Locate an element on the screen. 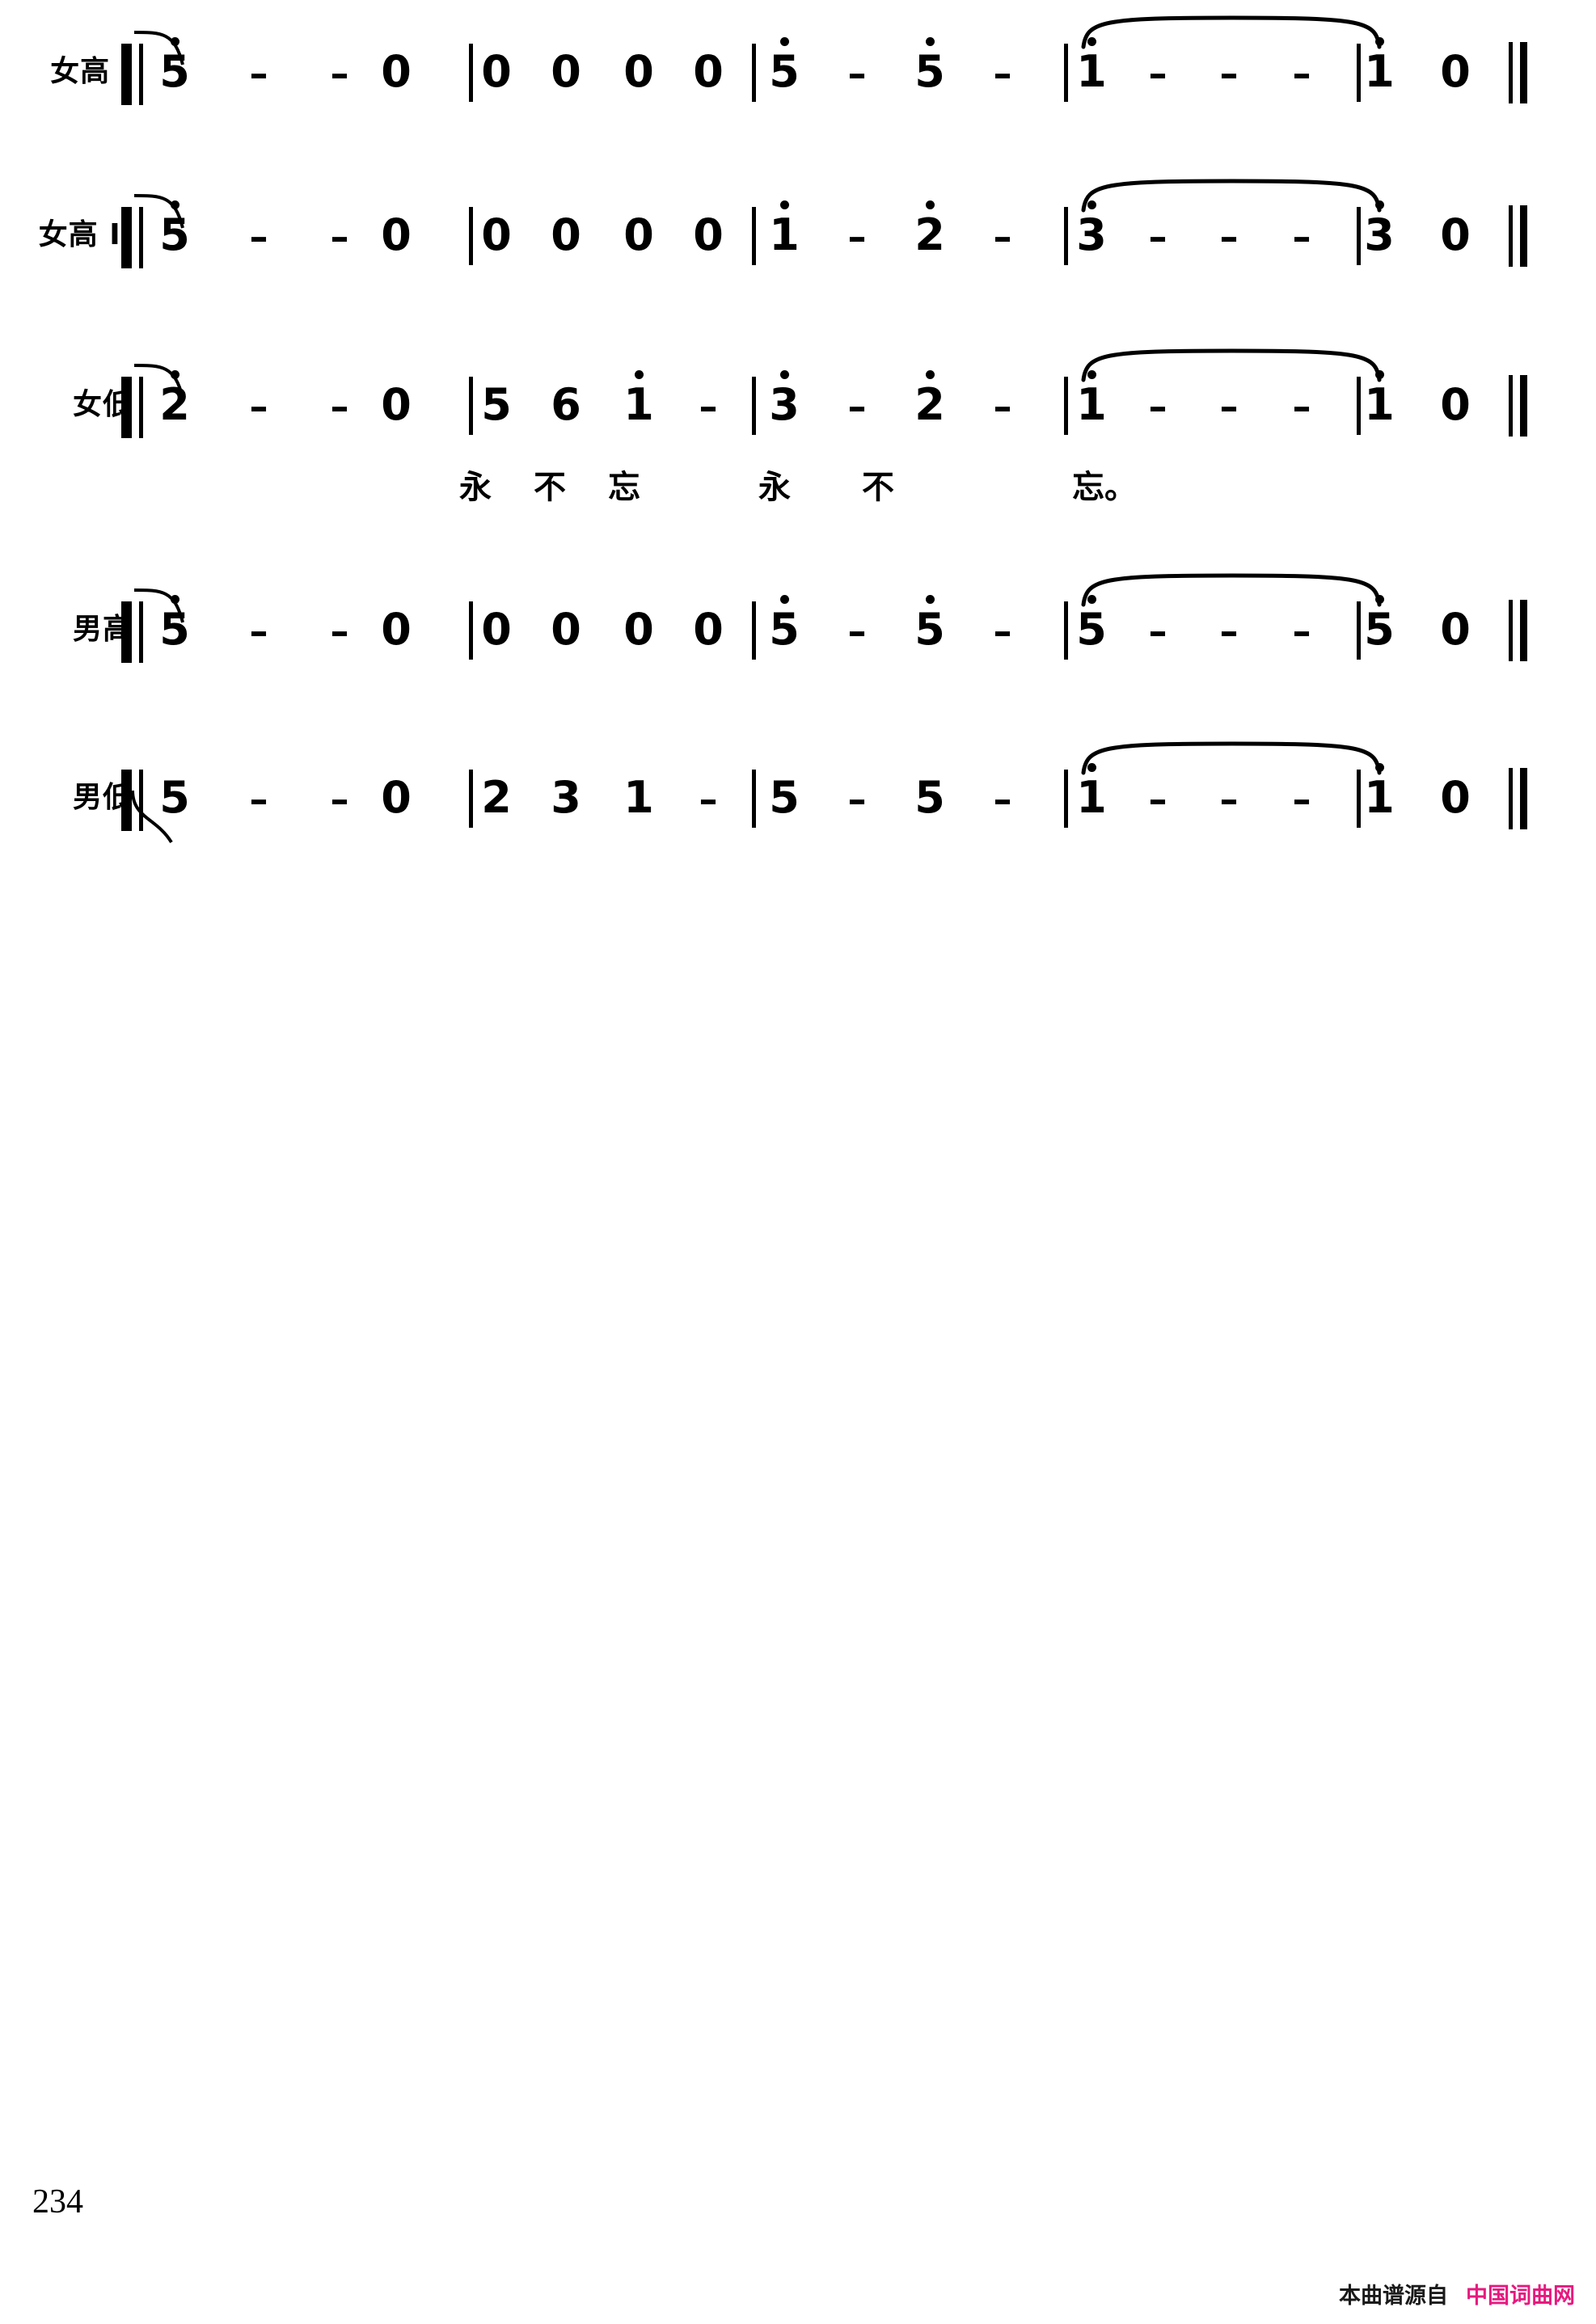 Image resolution: width=1596 pixels, height=2324 pixels. staff-row-soprano-2: 女高 II 5– –0 0 0 0 0 1–2–3– – –3 0 is located at coordinates (798, 232).